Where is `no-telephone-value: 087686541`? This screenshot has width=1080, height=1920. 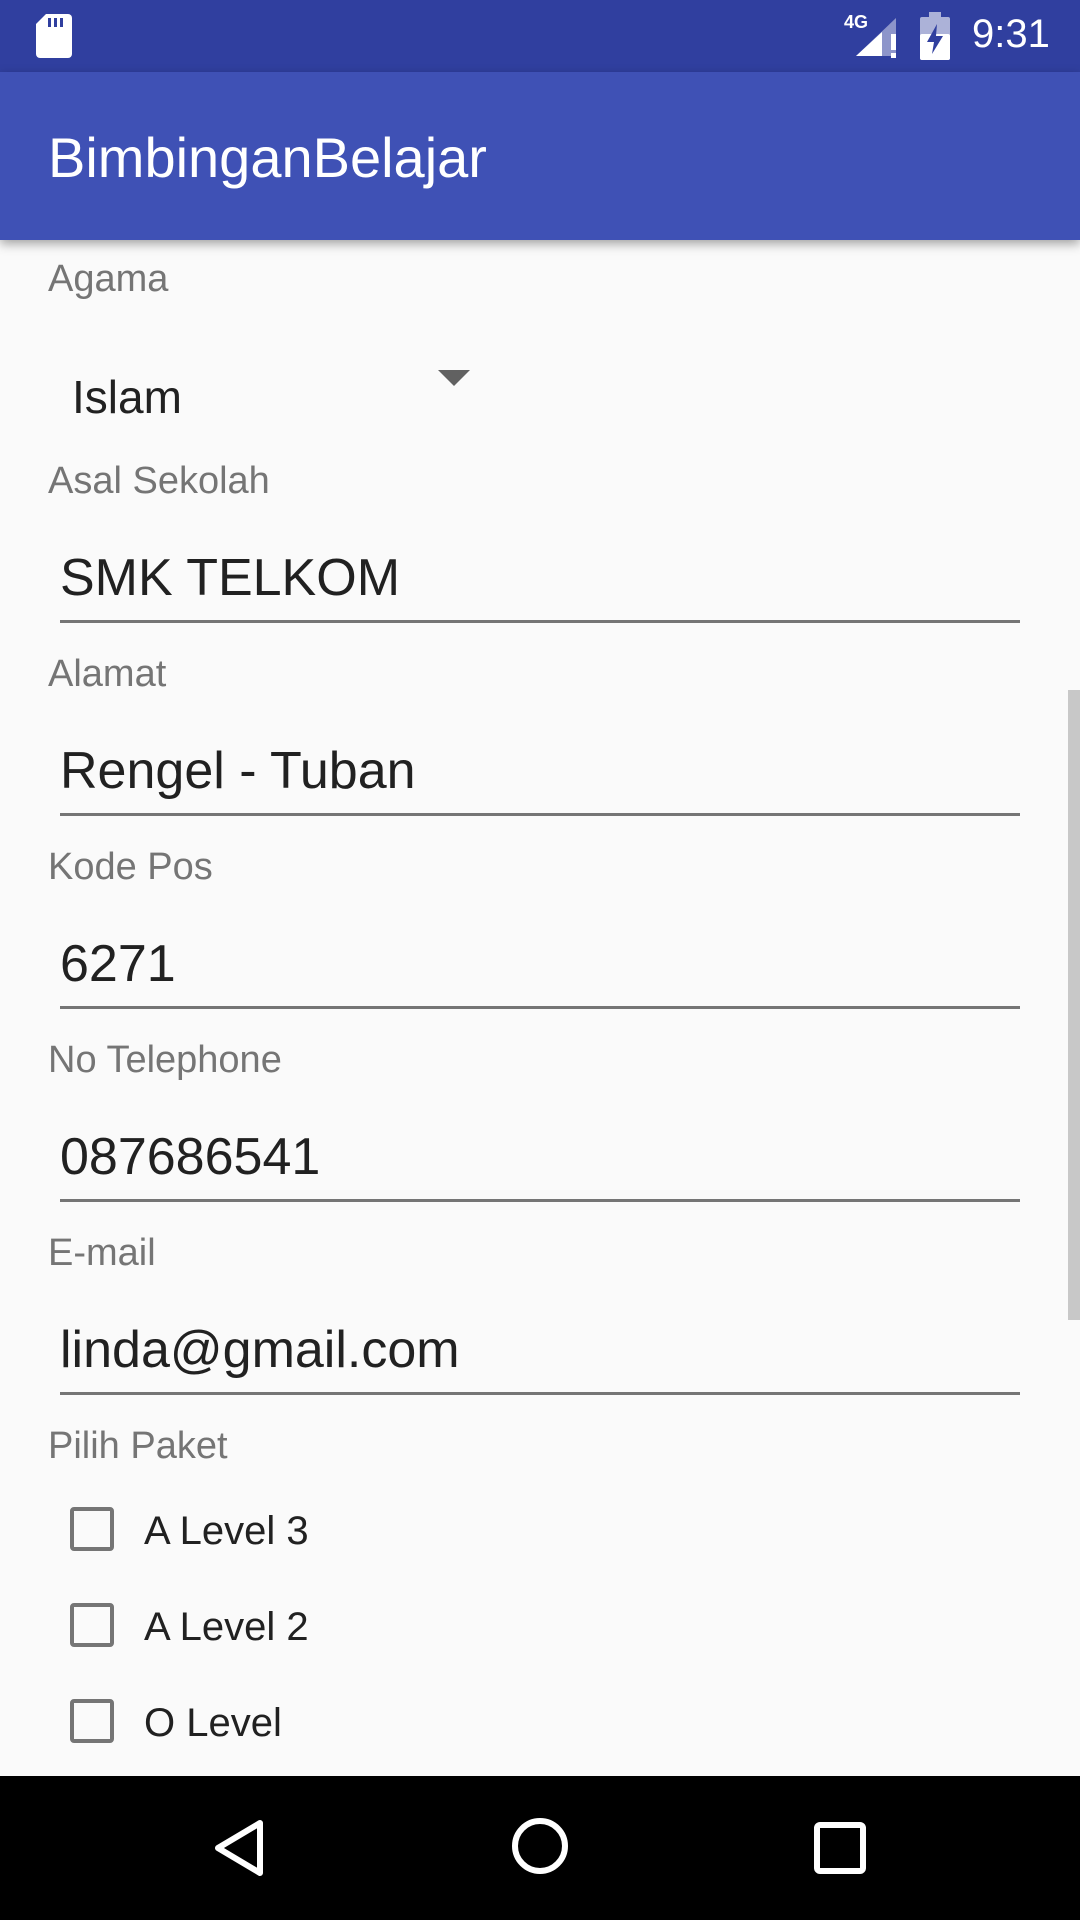
no-telephone-value: 087686541 is located at coordinates (190, 1157).